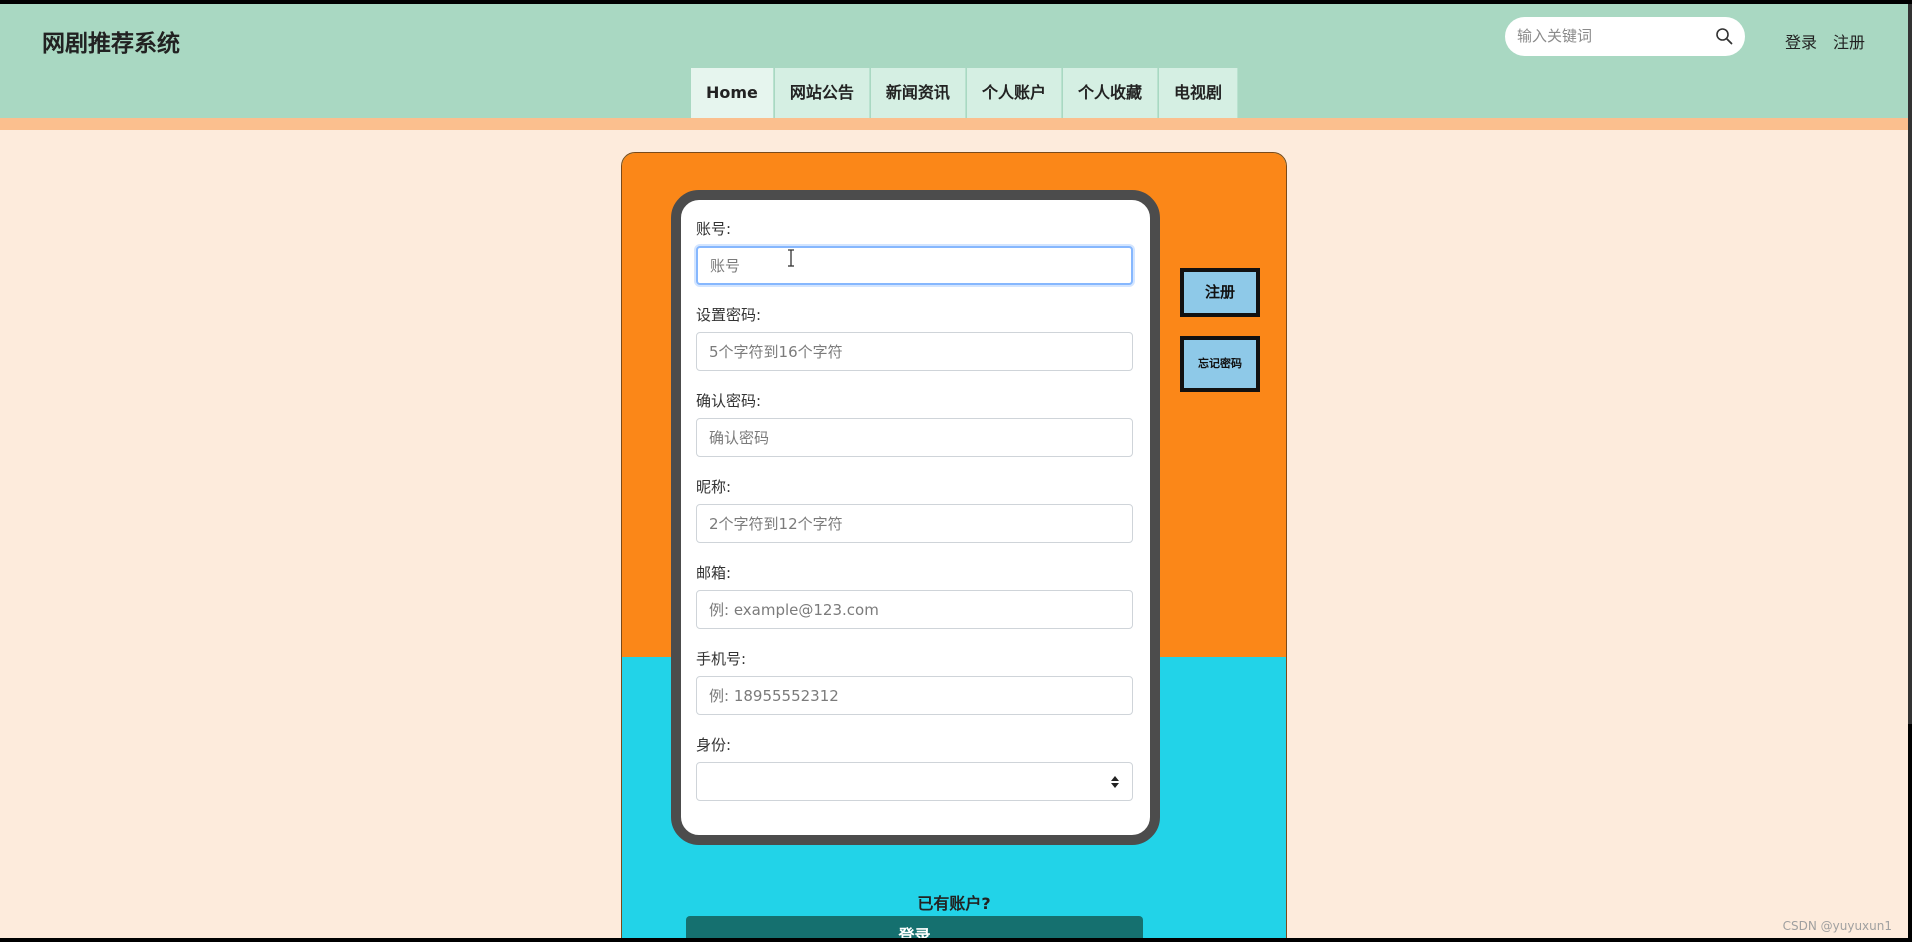 This screenshot has width=1912, height=942. Describe the element at coordinates (914, 695) in the screenshot. I see `phone-input` at that location.